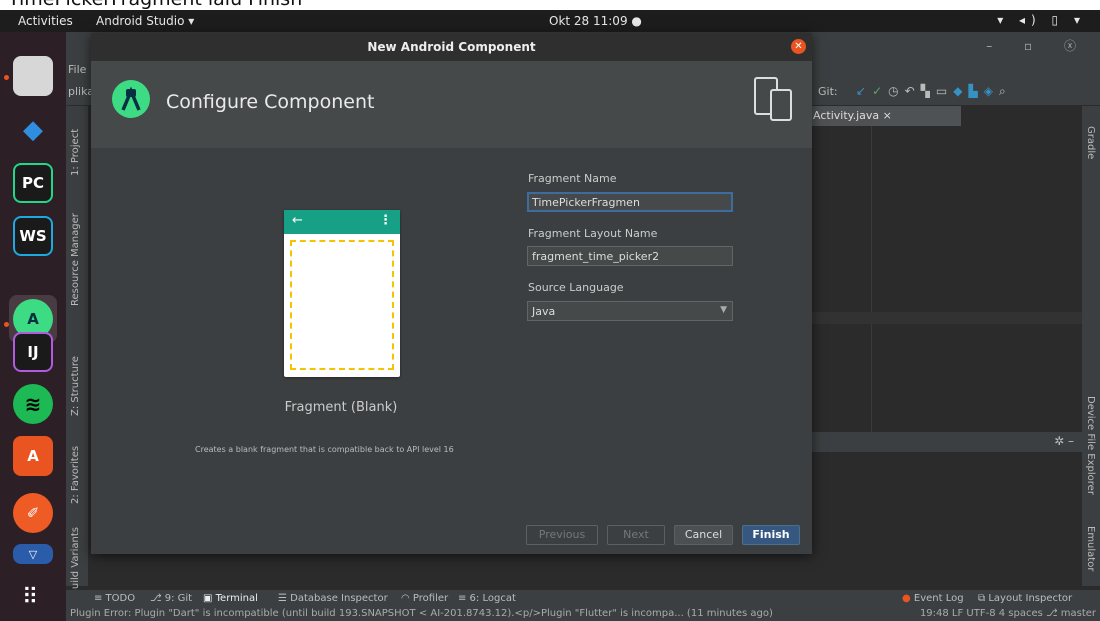 This screenshot has width=1100, height=621. I want to click on files-icon, so click(33, 76).